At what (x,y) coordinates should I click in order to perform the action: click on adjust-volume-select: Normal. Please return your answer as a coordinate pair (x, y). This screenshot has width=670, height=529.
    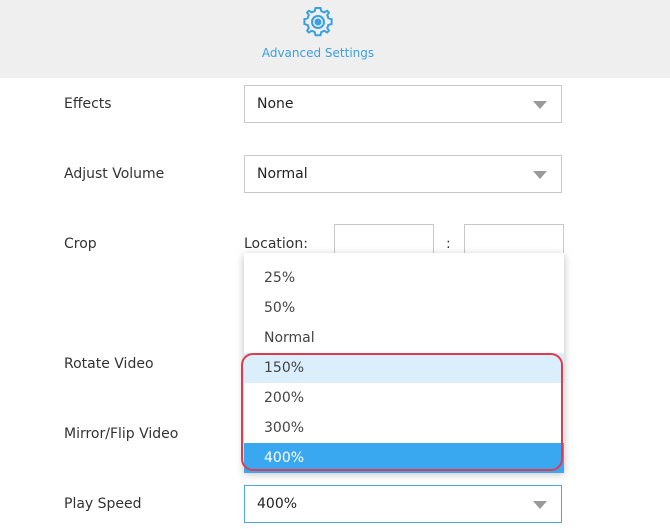
    Looking at the image, I should click on (403, 174).